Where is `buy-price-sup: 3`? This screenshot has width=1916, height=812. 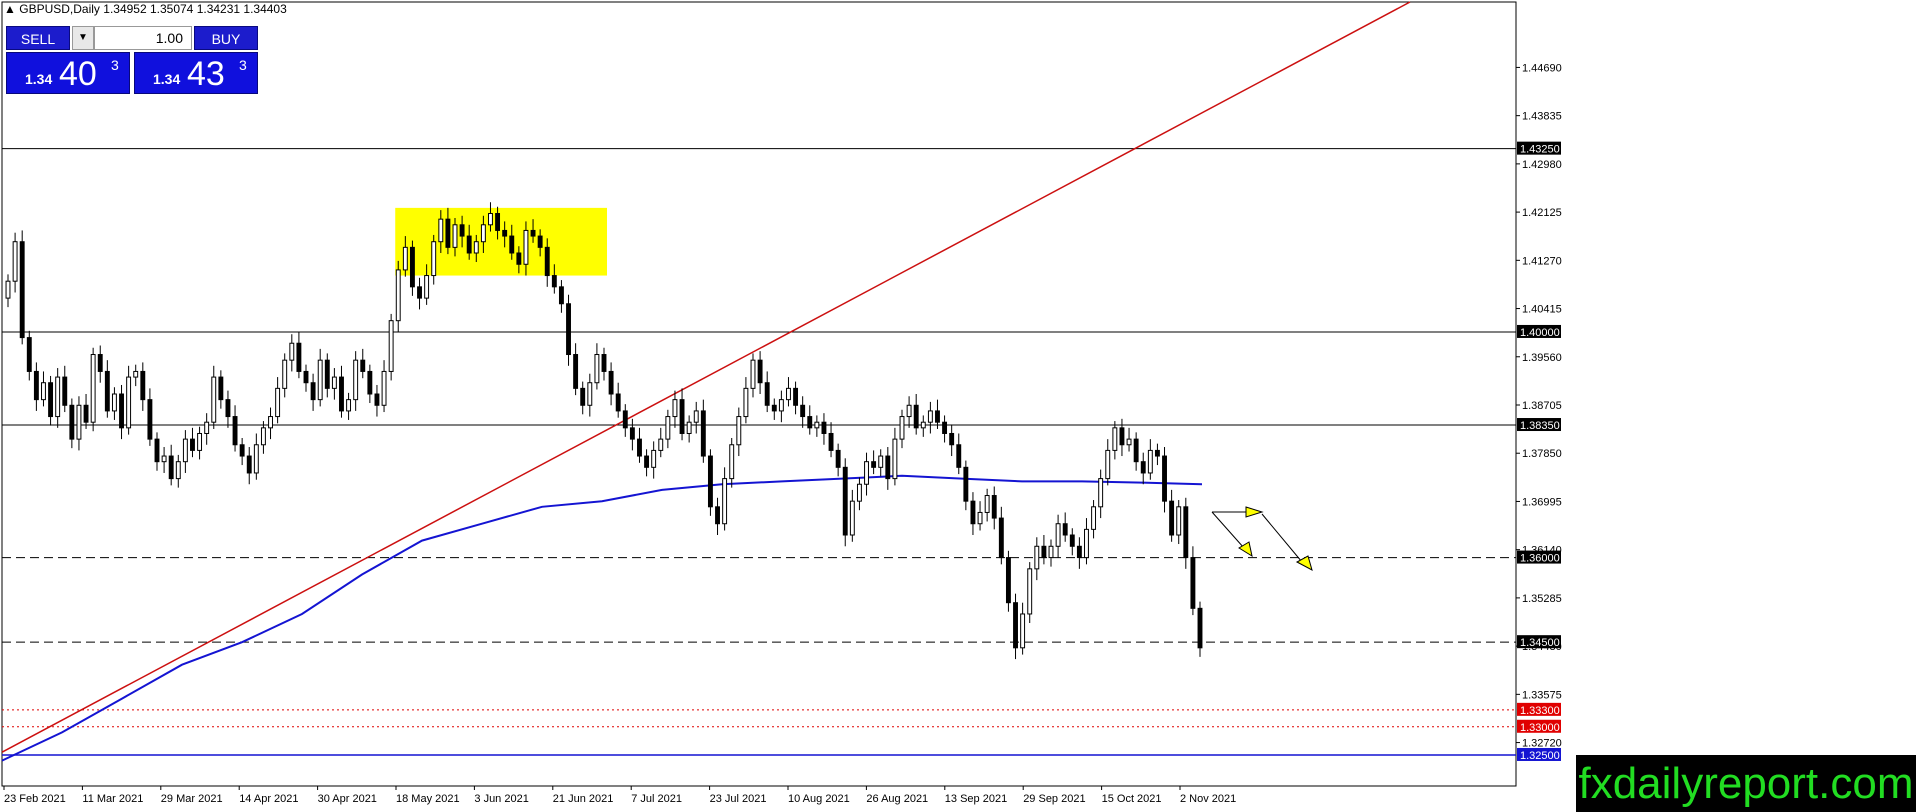
buy-price-sup: 3 is located at coordinates (243, 65).